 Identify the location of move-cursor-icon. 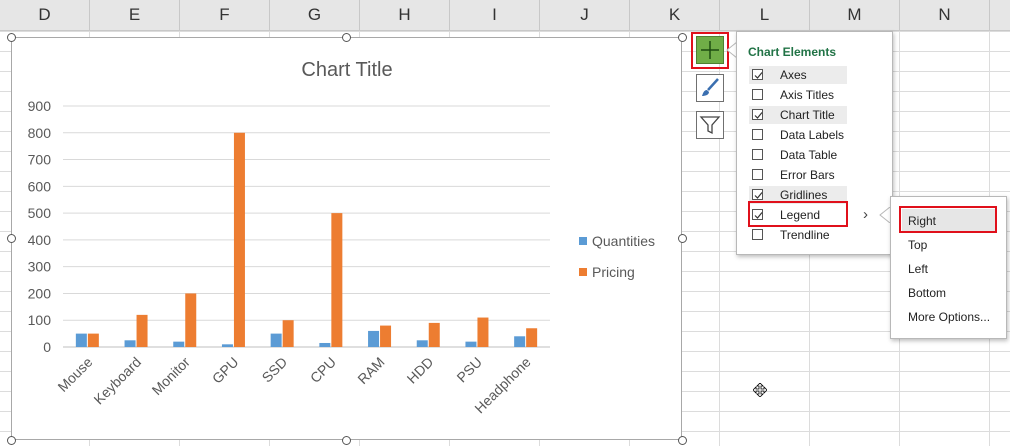
(760, 390).